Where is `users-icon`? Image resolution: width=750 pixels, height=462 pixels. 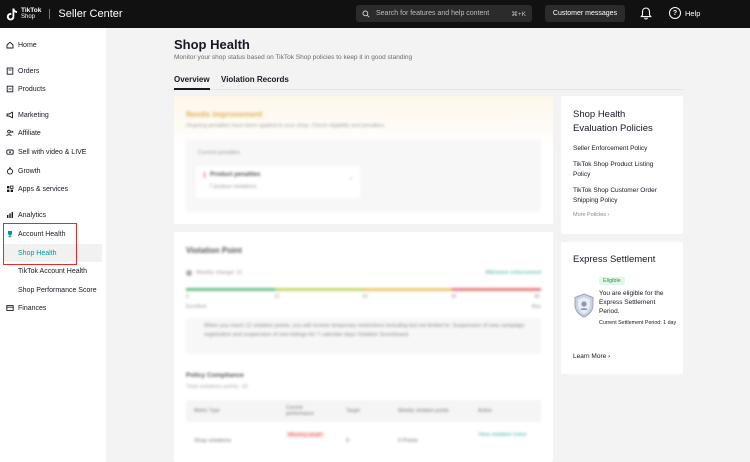 users-icon is located at coordinates (10, 133).